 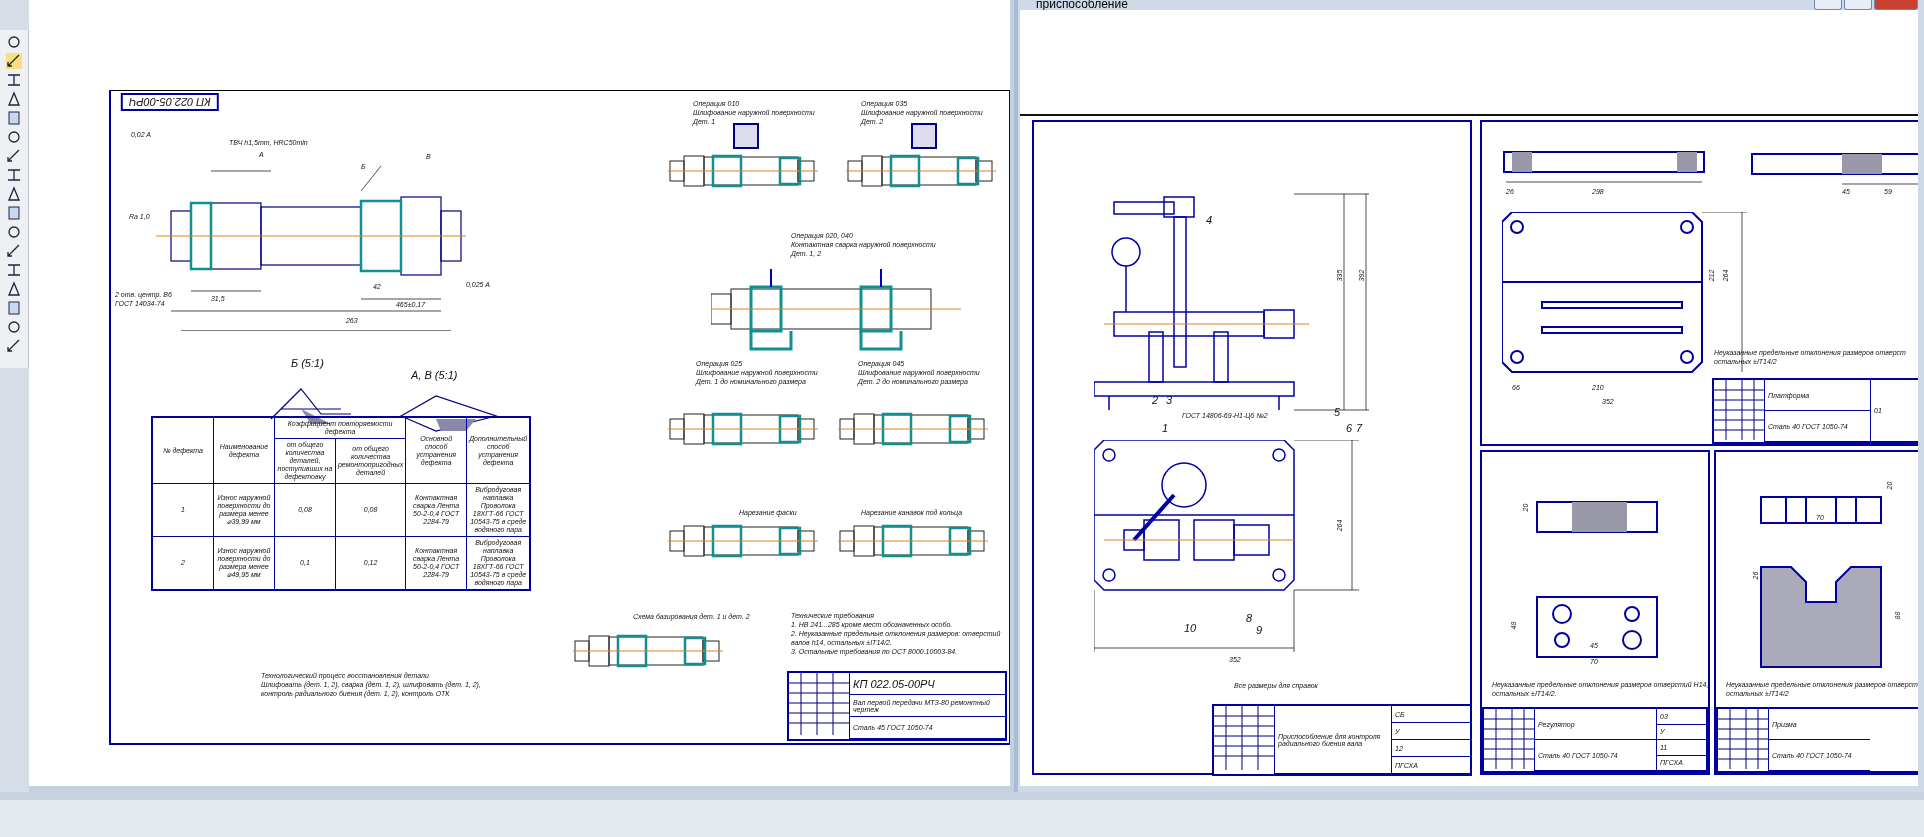 What do you see at coordinates (1155, 400) in the screenshot?
I see `part-number: 2` at bounding box center [1155, 400].